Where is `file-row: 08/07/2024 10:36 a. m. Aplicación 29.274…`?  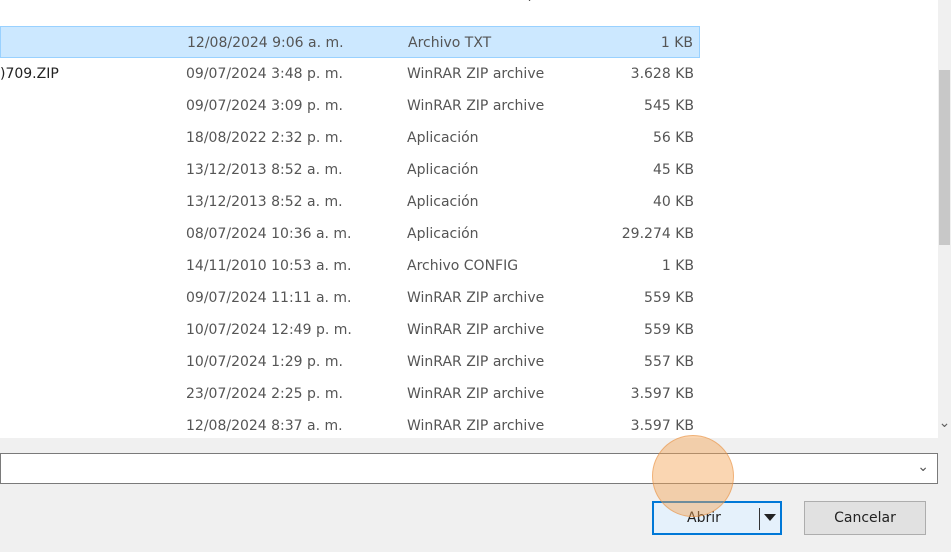
file-row: 08/07/2024 10:36 a. m. Aplicación 29.274… is located at coordinates (350, 234).